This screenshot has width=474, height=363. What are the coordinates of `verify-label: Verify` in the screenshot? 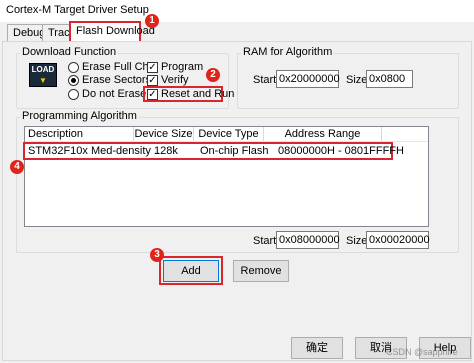 It's located at (175, 80).